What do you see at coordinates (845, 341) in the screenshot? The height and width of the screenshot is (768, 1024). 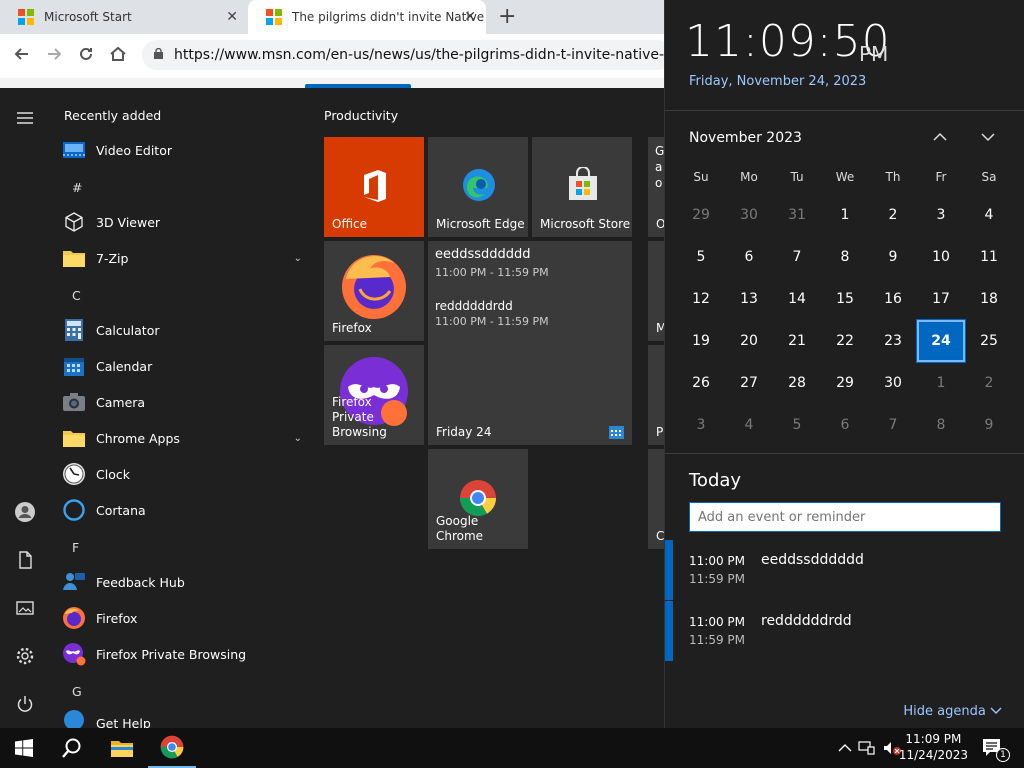 I see `calendar-day: 22` at bounding box center [845, 341].